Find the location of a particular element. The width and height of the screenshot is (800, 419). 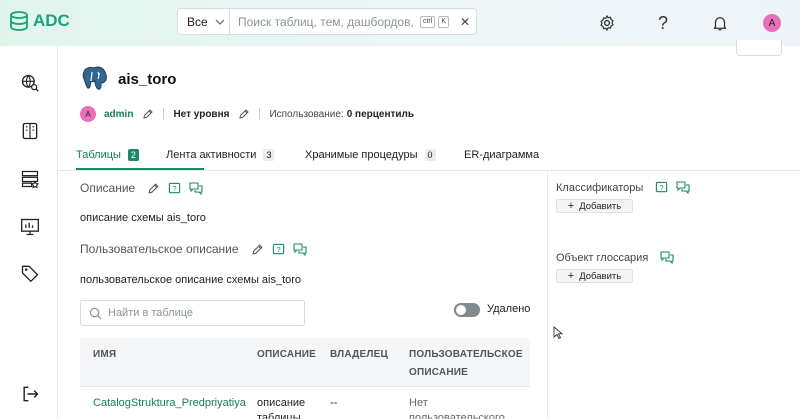

edit-description-icon is located at coordinates (153, 188).